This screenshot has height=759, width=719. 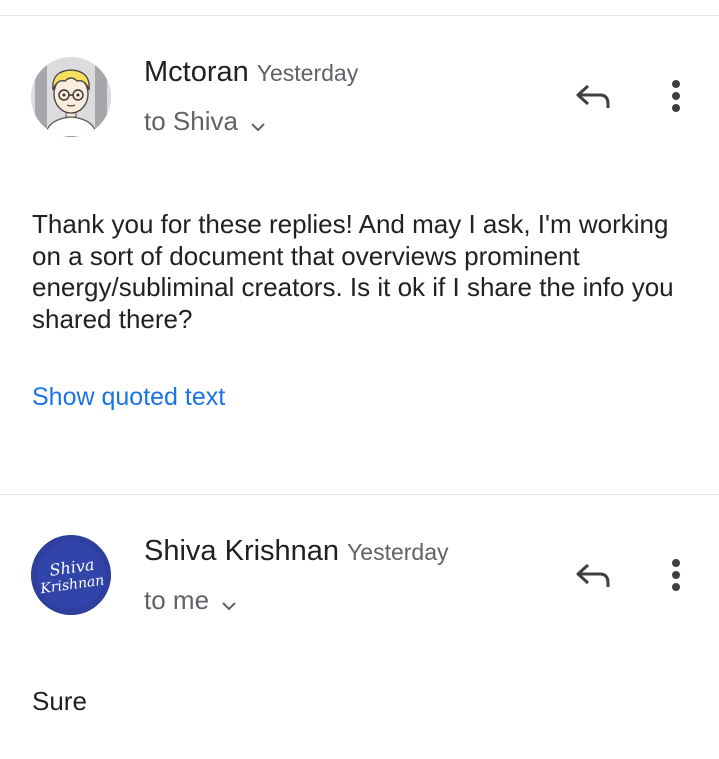 I want to click on message-body: Sure, so click(x=59, y=701).